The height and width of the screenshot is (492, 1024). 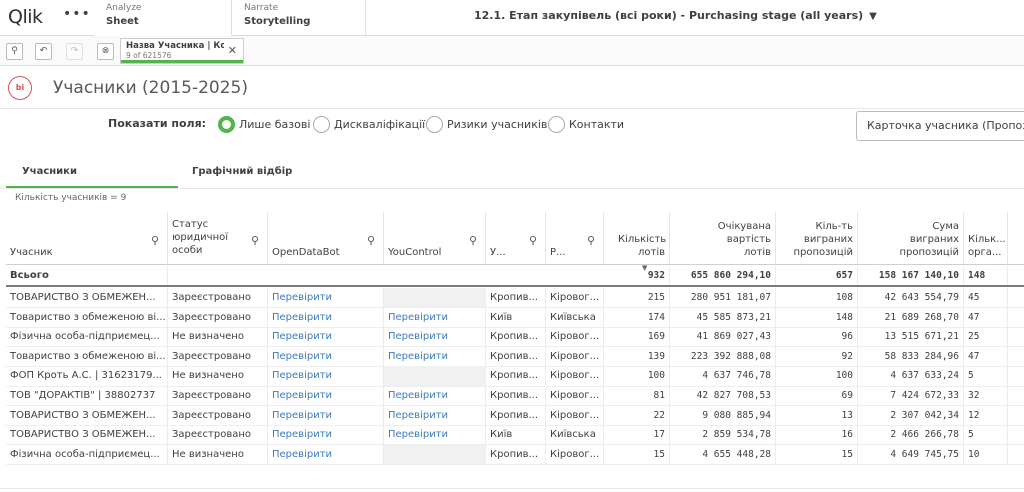 I want to click on table-cell-lots: 169, so click(x=637, y=337).